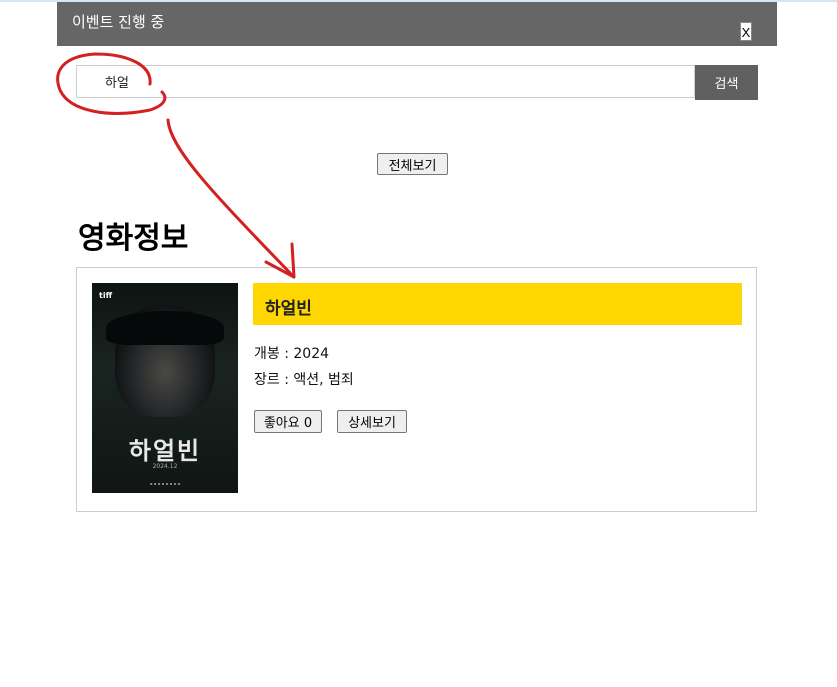  Describe the element at coordinates (323, 380) in the screenshot. I see `genre-value: 액션, 범죄` at that location.